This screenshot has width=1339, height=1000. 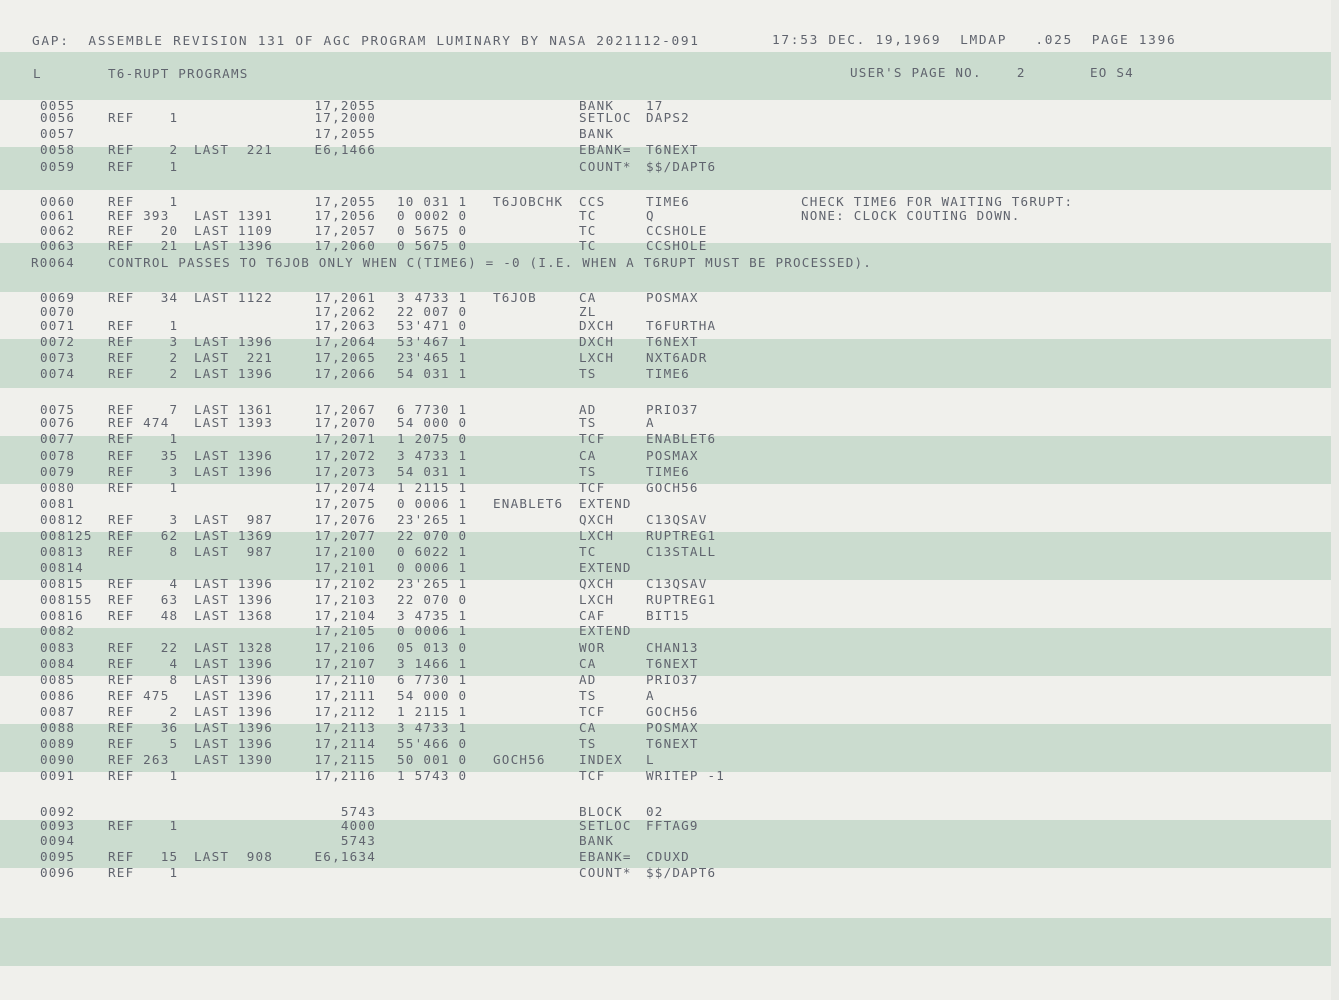 What do you see at coordinates (345, 647) in the screenshot?
I see `cell-addr: 17,2106` at bounding box center [345, 647].